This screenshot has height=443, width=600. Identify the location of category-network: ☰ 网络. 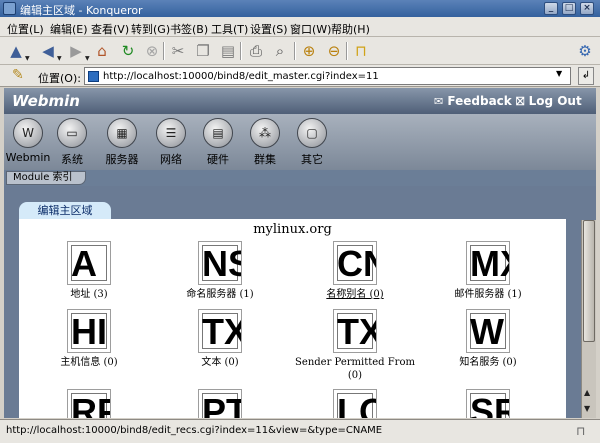
(171, 142).